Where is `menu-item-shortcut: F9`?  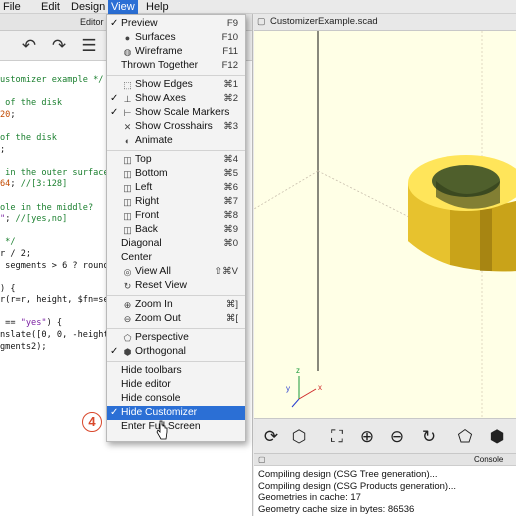
menu-item-shortcut: F9 is located at coordinates (232, 23).